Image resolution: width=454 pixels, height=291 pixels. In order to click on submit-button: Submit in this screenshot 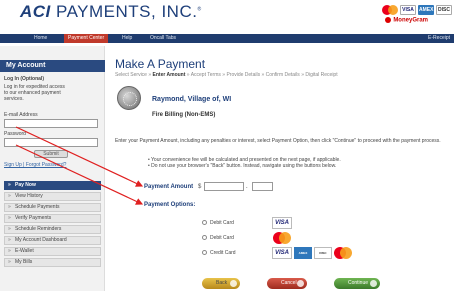, I will do `click(51, 154)`.